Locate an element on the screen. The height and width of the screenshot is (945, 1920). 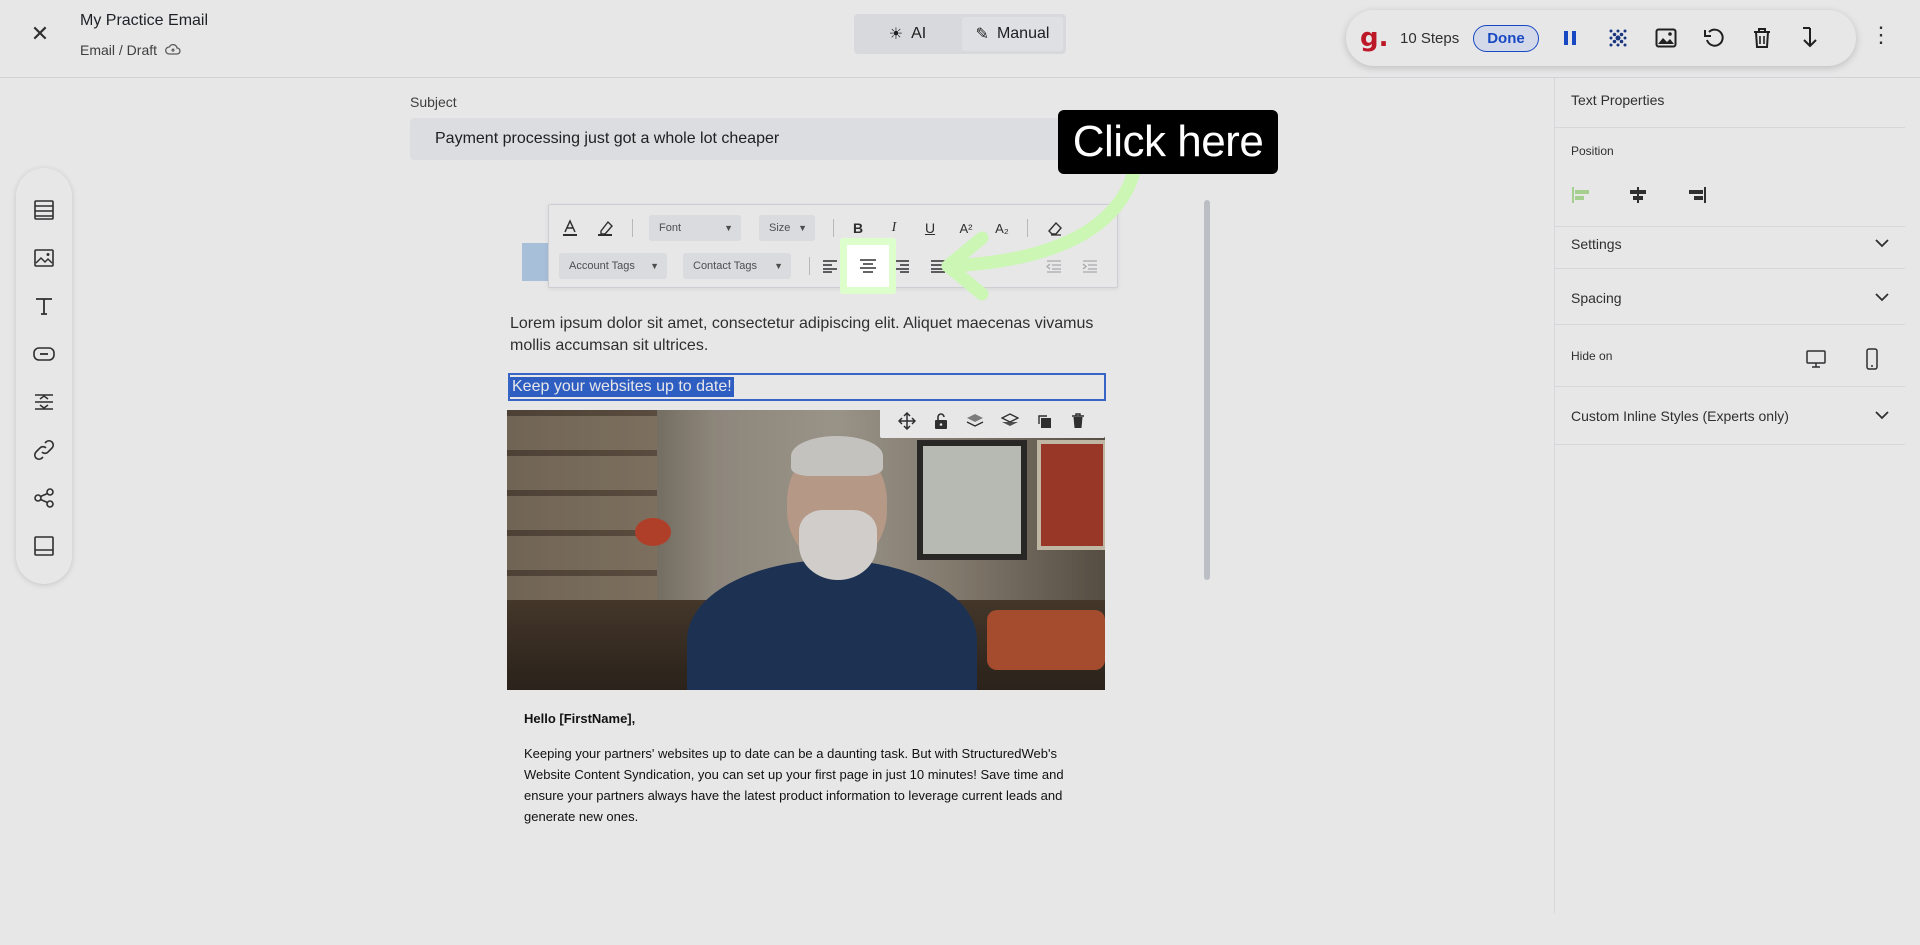
align-justify-icon is located at coordinates (938, 266).